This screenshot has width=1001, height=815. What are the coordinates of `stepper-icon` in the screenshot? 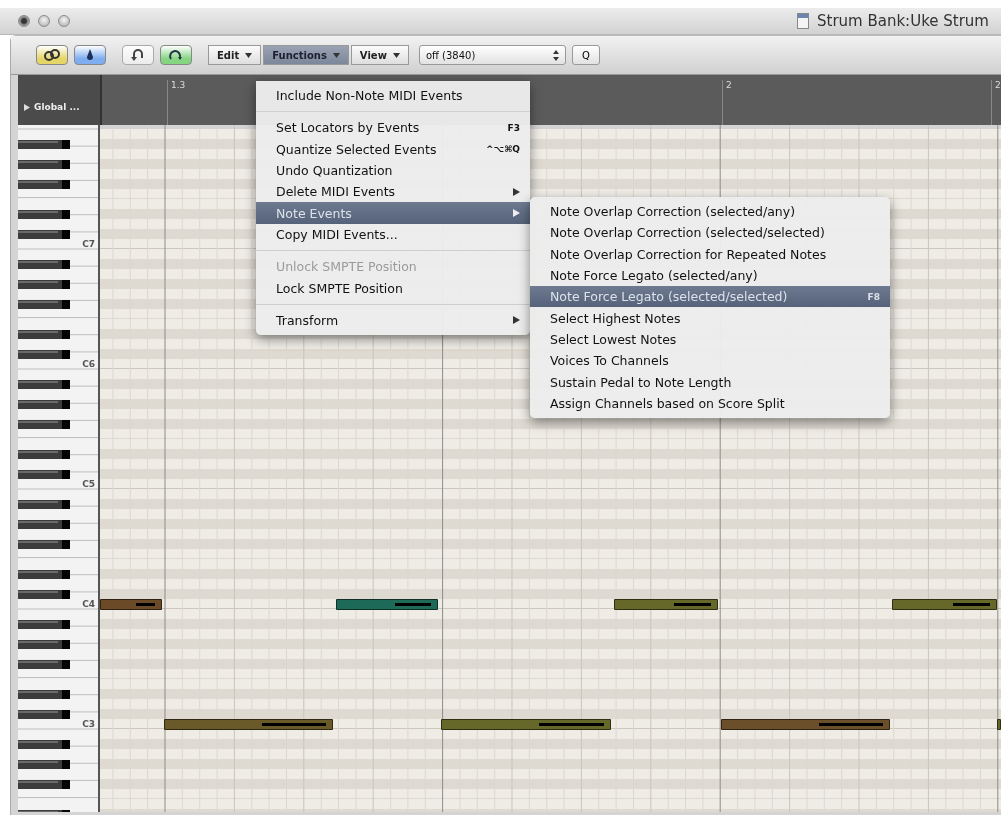 It's located at (555, 55).